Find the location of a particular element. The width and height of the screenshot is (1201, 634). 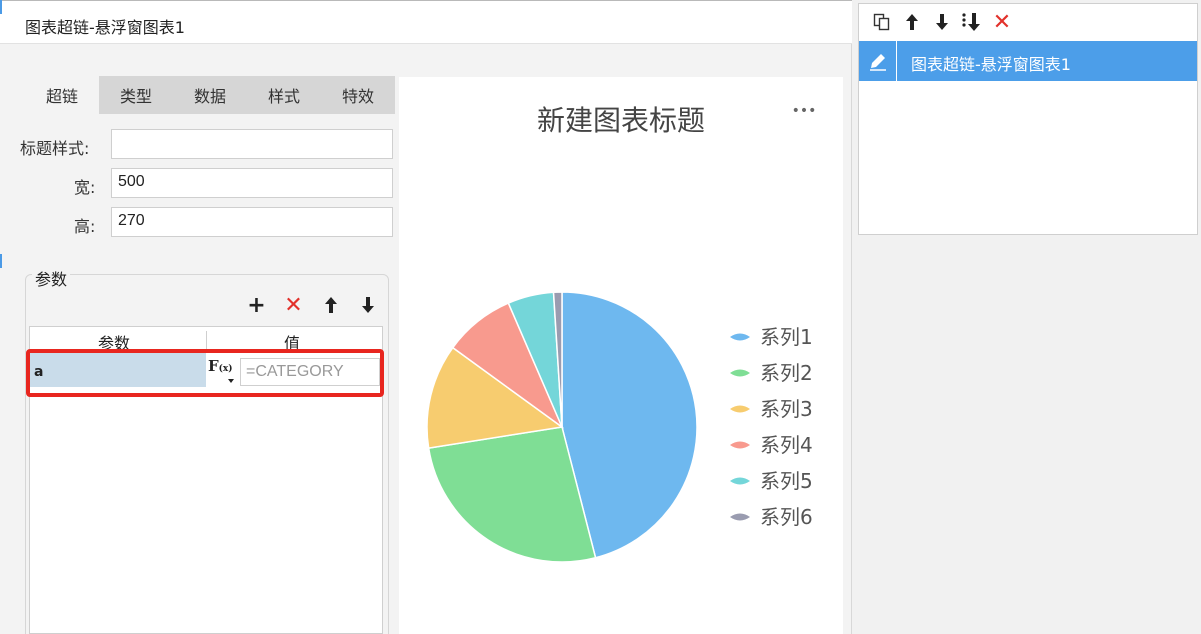

tab-hyperlink: 超链 is located at coordinates (62, 95).